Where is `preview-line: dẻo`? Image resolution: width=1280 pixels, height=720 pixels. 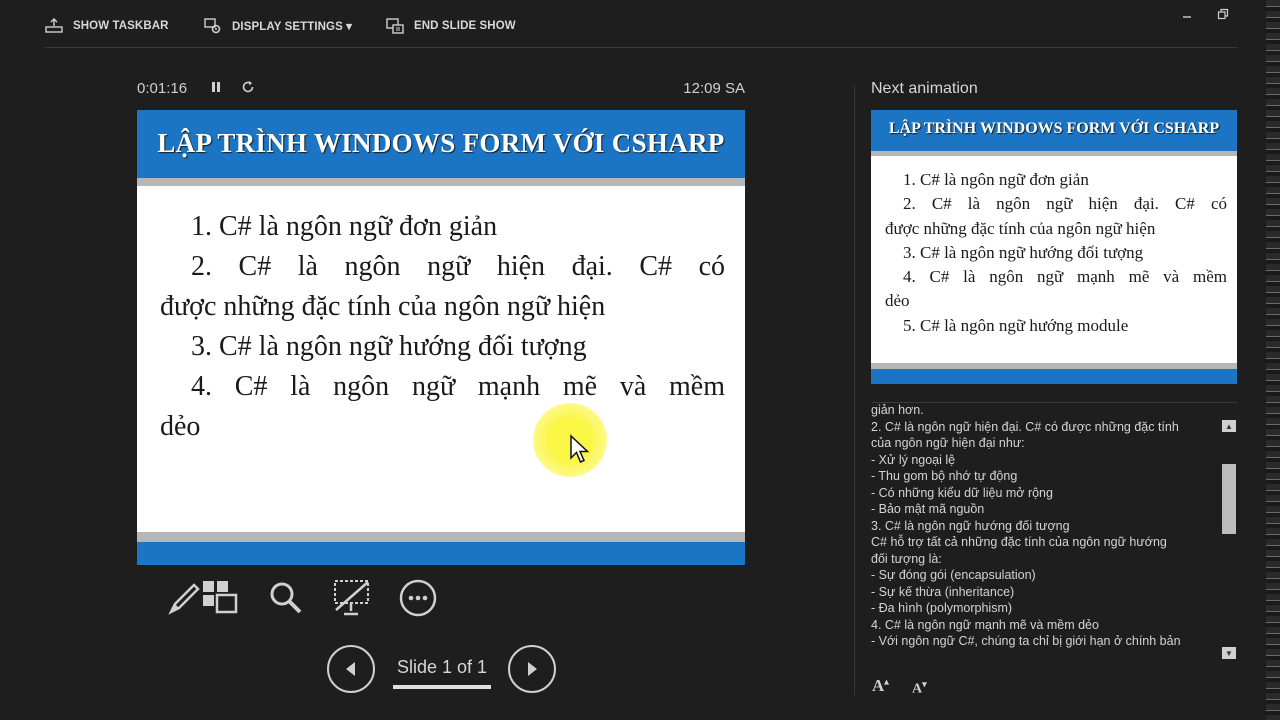 preview-line: dẻo is located at coordinates (897, 301).